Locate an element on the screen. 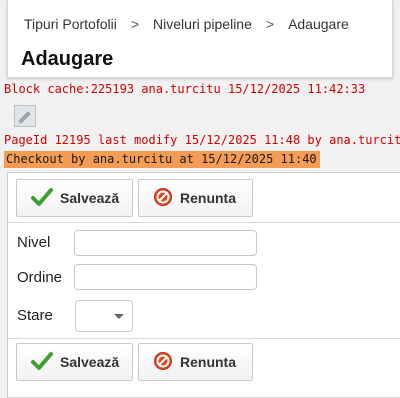 The height and width of the screenshot is (398, 400). ordine-label: Ordine is located at coordinates (40, 277).